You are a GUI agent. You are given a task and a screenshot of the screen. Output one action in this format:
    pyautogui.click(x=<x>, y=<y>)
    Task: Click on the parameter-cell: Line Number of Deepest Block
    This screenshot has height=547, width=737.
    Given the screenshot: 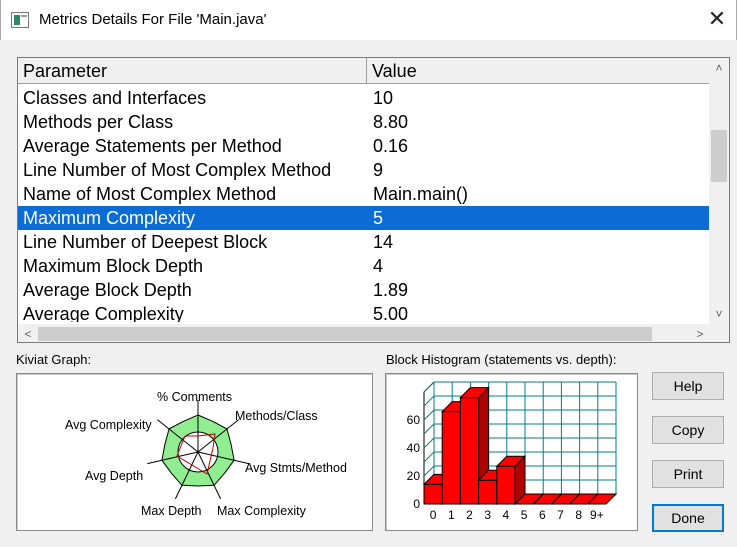 What is the action you would take?
    pyautogui.click(x=145, y=242)
    